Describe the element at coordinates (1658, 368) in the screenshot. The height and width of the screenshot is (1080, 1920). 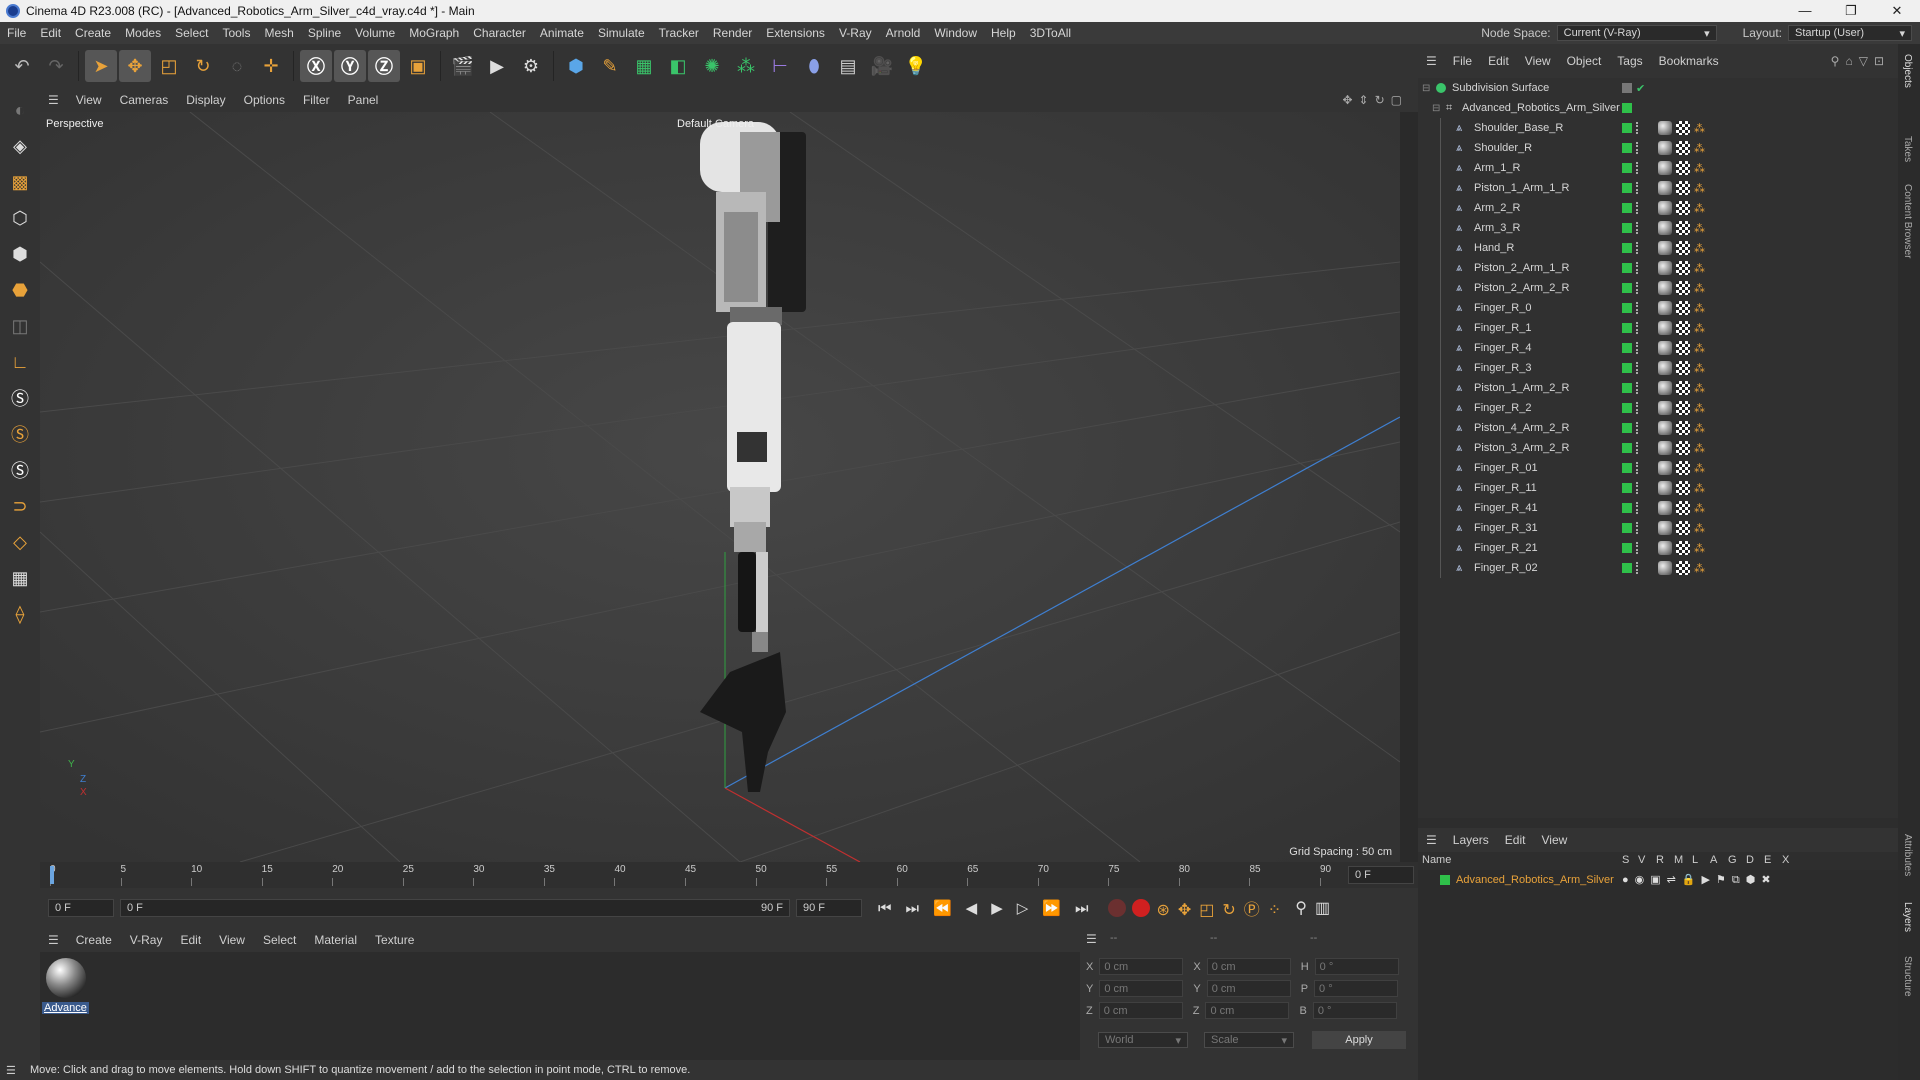
I see `object-row: ⩓ Finger_R_3 ⁂` at that location.